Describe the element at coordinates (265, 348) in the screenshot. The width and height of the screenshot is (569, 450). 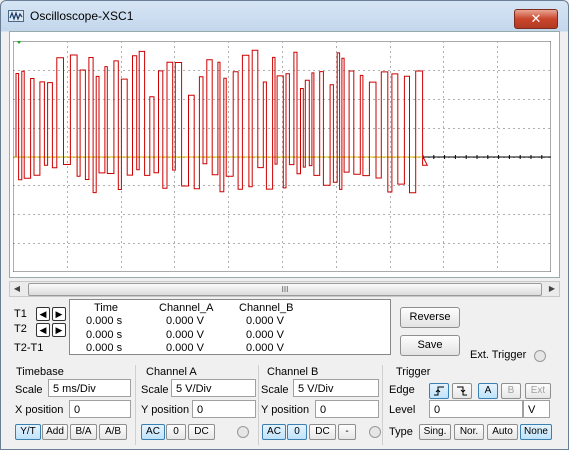
I see `t2t1-channel-b: 0.000 V` at that location.